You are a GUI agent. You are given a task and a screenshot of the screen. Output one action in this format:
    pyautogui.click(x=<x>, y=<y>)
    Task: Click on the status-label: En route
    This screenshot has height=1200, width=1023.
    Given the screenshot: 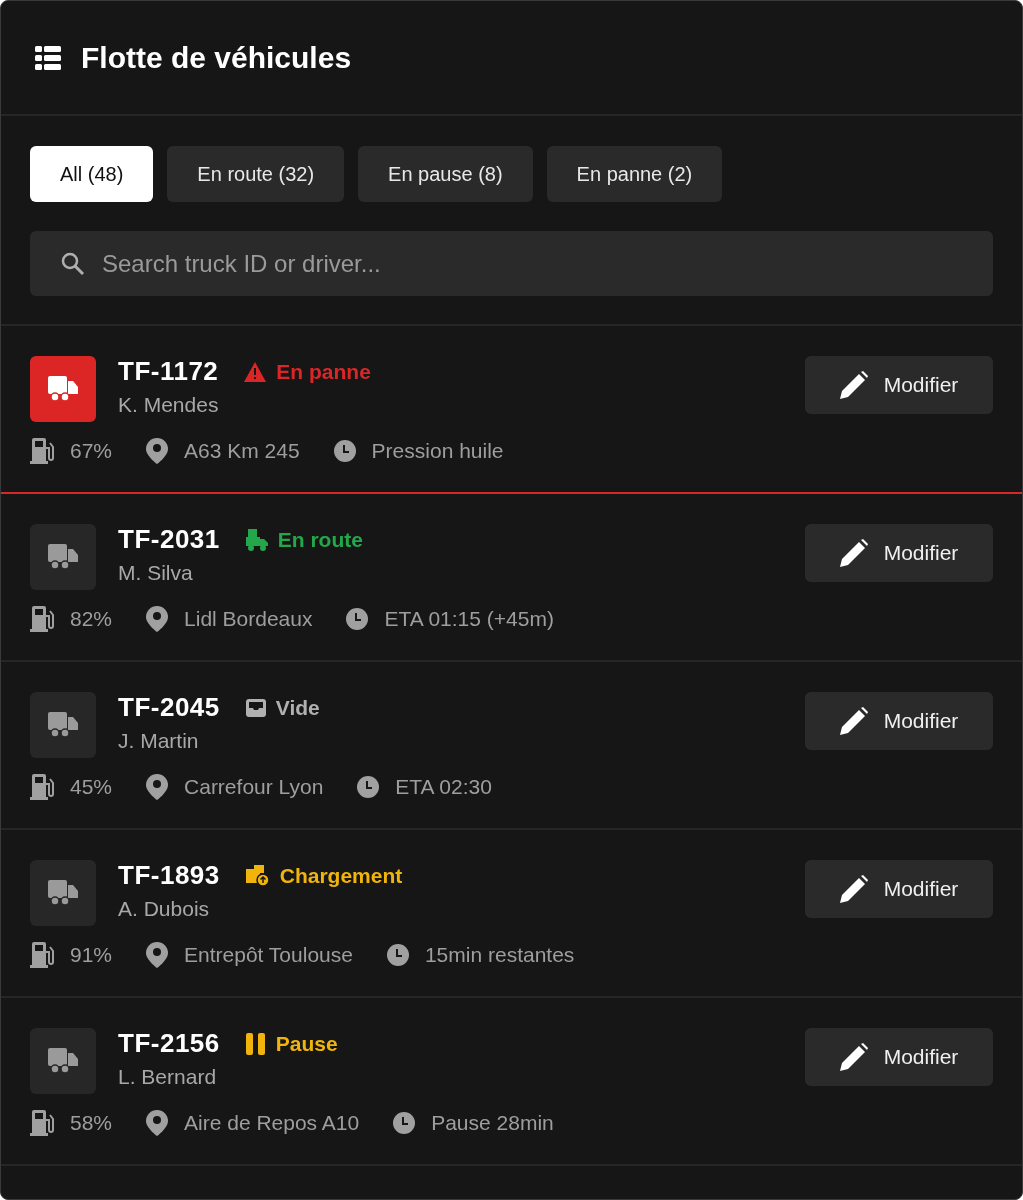 What is the action you would take?
    pyautogui.click(x=320, y=539)
    